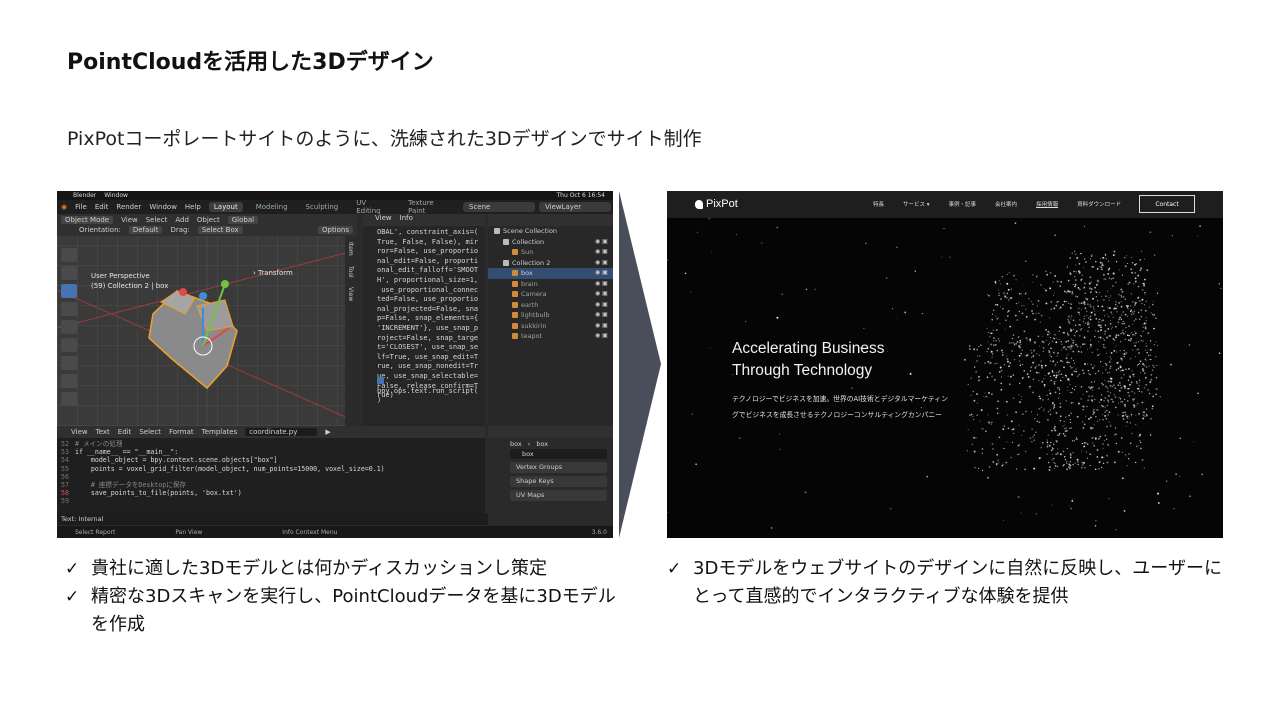 This screenshot has height=720, width=1280. I want to click on transform-orientation: Global, so click(243, 220).